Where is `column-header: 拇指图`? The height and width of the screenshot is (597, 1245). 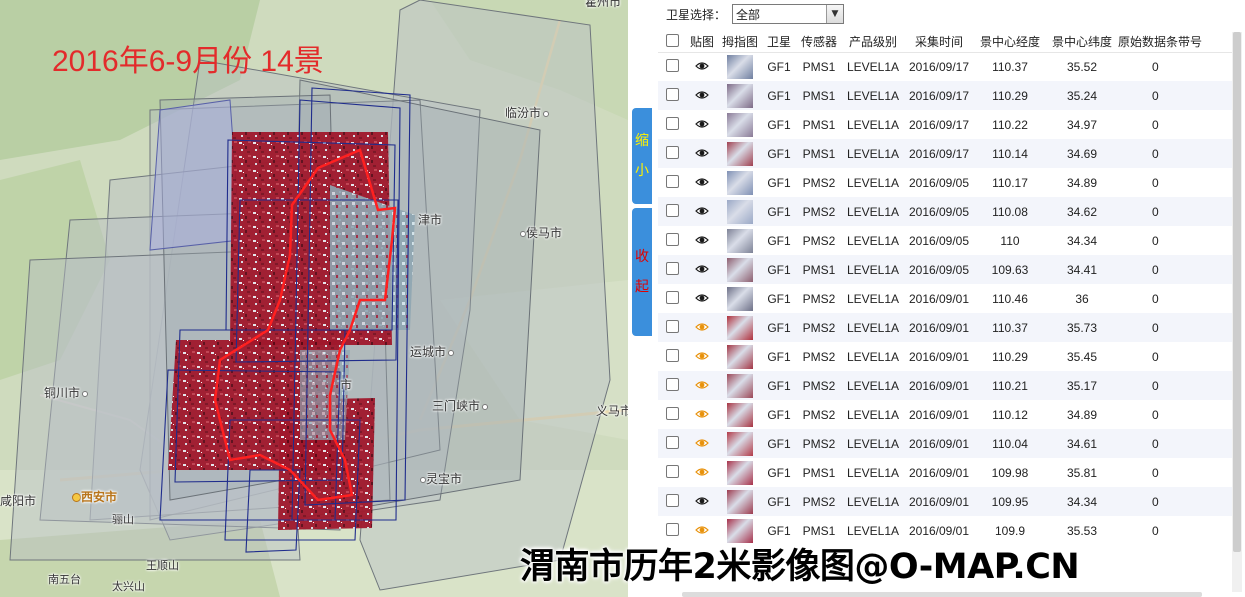
column-header: 拇指图 is located at coordinates (740, 42).